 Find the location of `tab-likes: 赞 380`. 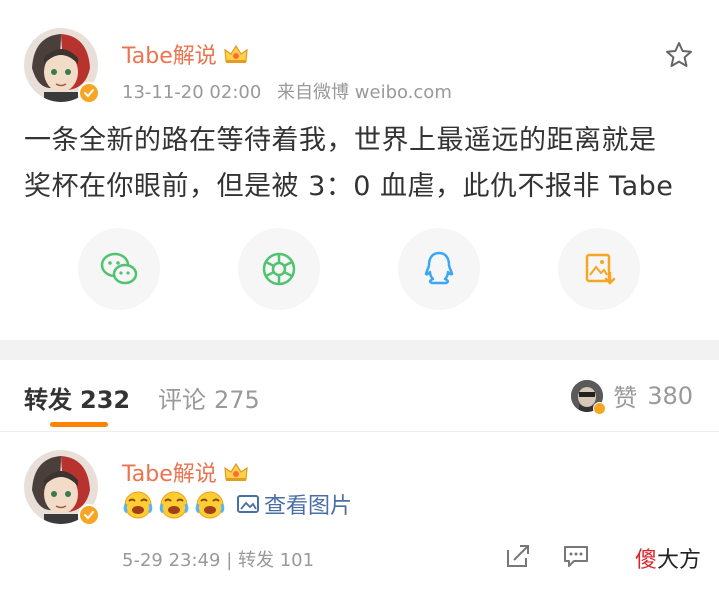

tab-likes: 赞 380 is located at coordinates (632, 396).